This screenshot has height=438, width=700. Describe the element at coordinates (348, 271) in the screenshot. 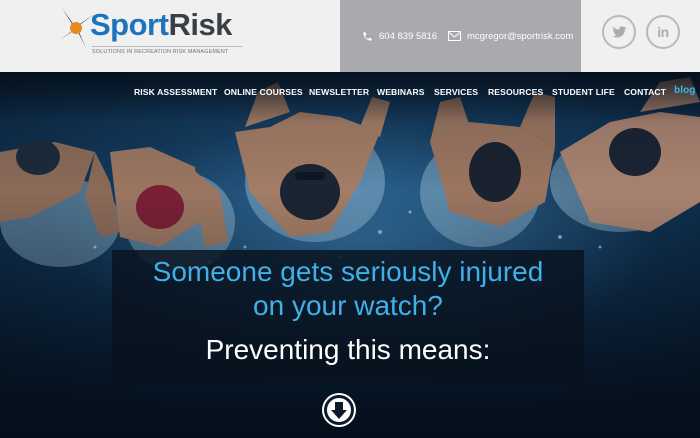

I see `hero-headline-line1: Someone gets seriously injured` at that location.